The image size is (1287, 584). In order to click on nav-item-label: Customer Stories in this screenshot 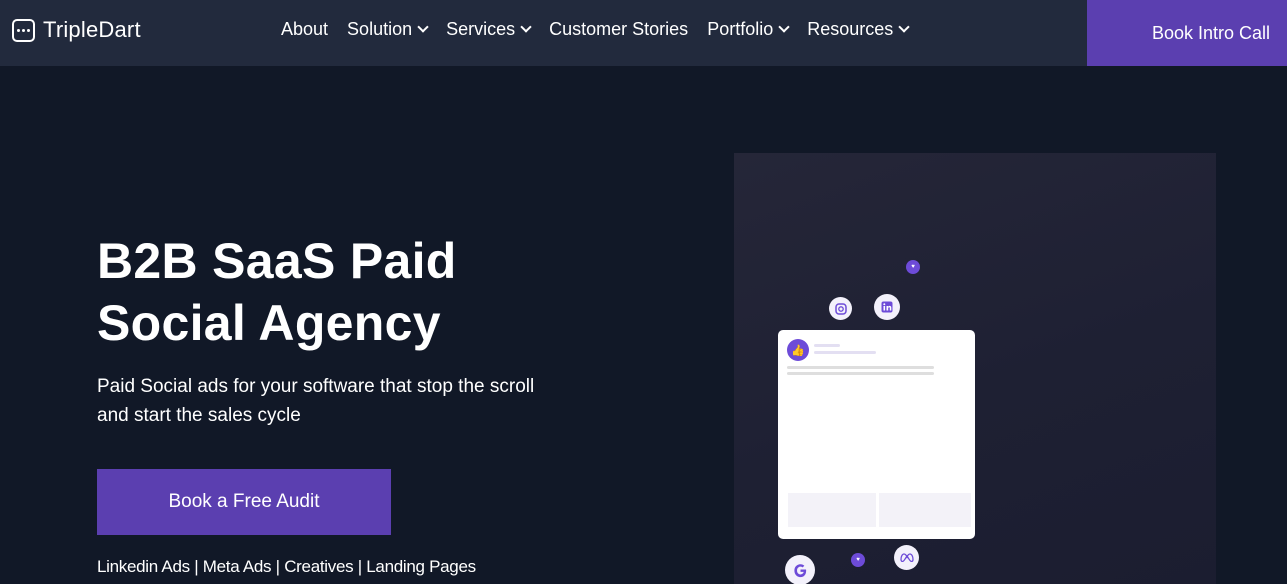, I will do `click(619, 28)`.